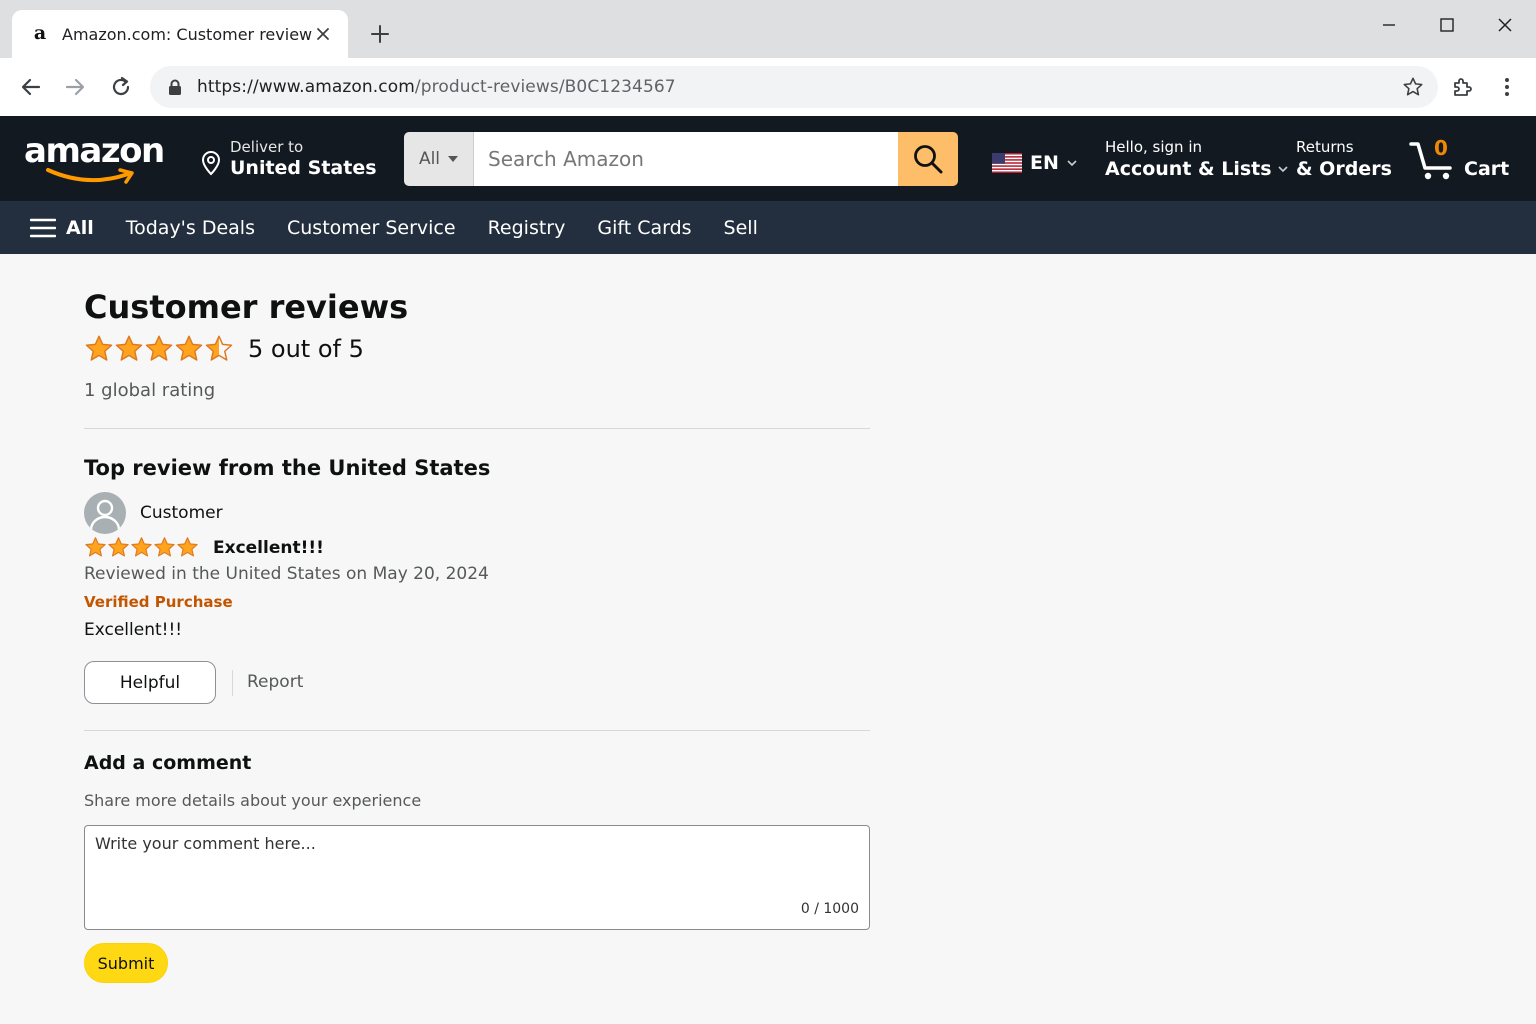  Describe the element at coordinates (1044, 163) in the screenshot. I see `language-code: EN` at that location.